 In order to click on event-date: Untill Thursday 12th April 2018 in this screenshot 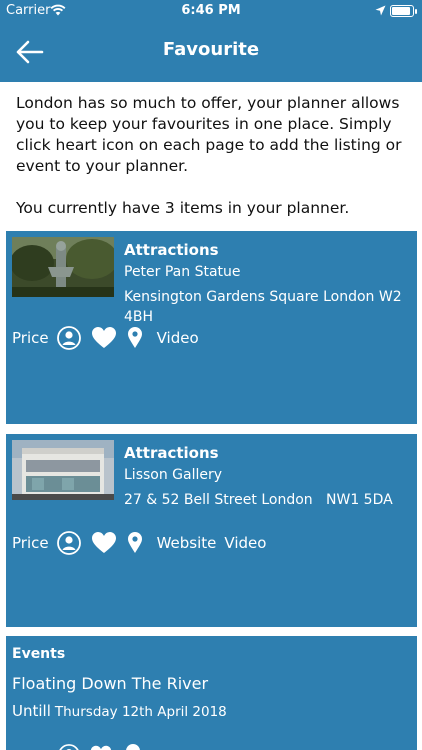, I will do `click(119, 711)`.